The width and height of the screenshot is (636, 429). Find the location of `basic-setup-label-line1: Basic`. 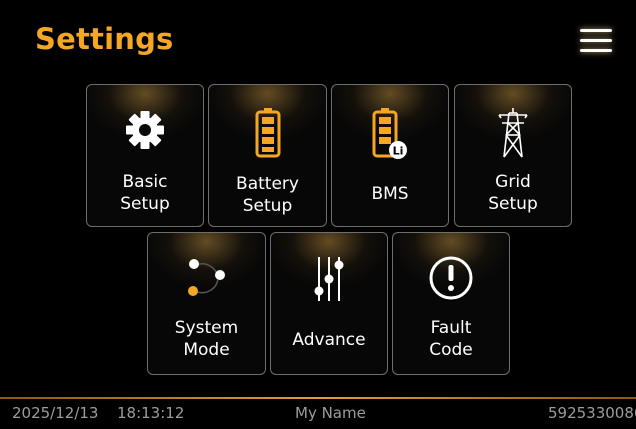

basic-setup-label-line1: Basic is located at coordinates (145, 182).